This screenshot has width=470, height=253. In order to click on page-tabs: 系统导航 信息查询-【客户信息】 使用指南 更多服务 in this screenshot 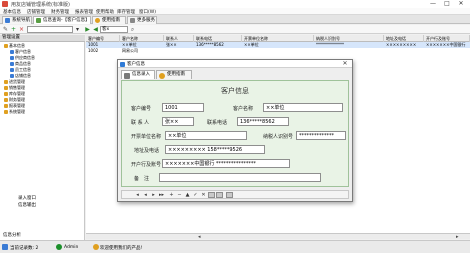, I will do `click(235, 19)`.